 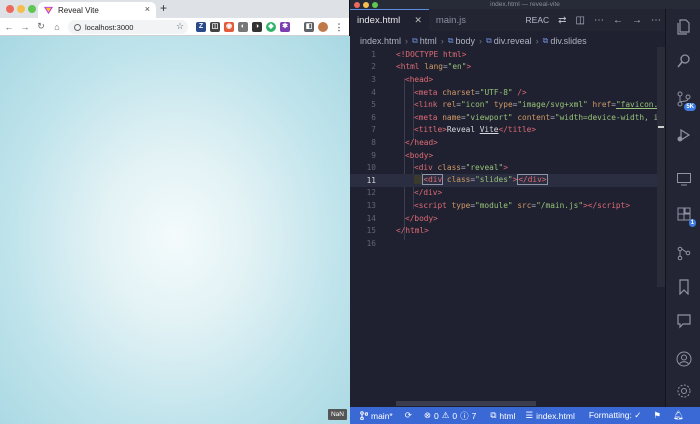 I want to click on overflow-icon: ⋯, so click(x=656, y=20).